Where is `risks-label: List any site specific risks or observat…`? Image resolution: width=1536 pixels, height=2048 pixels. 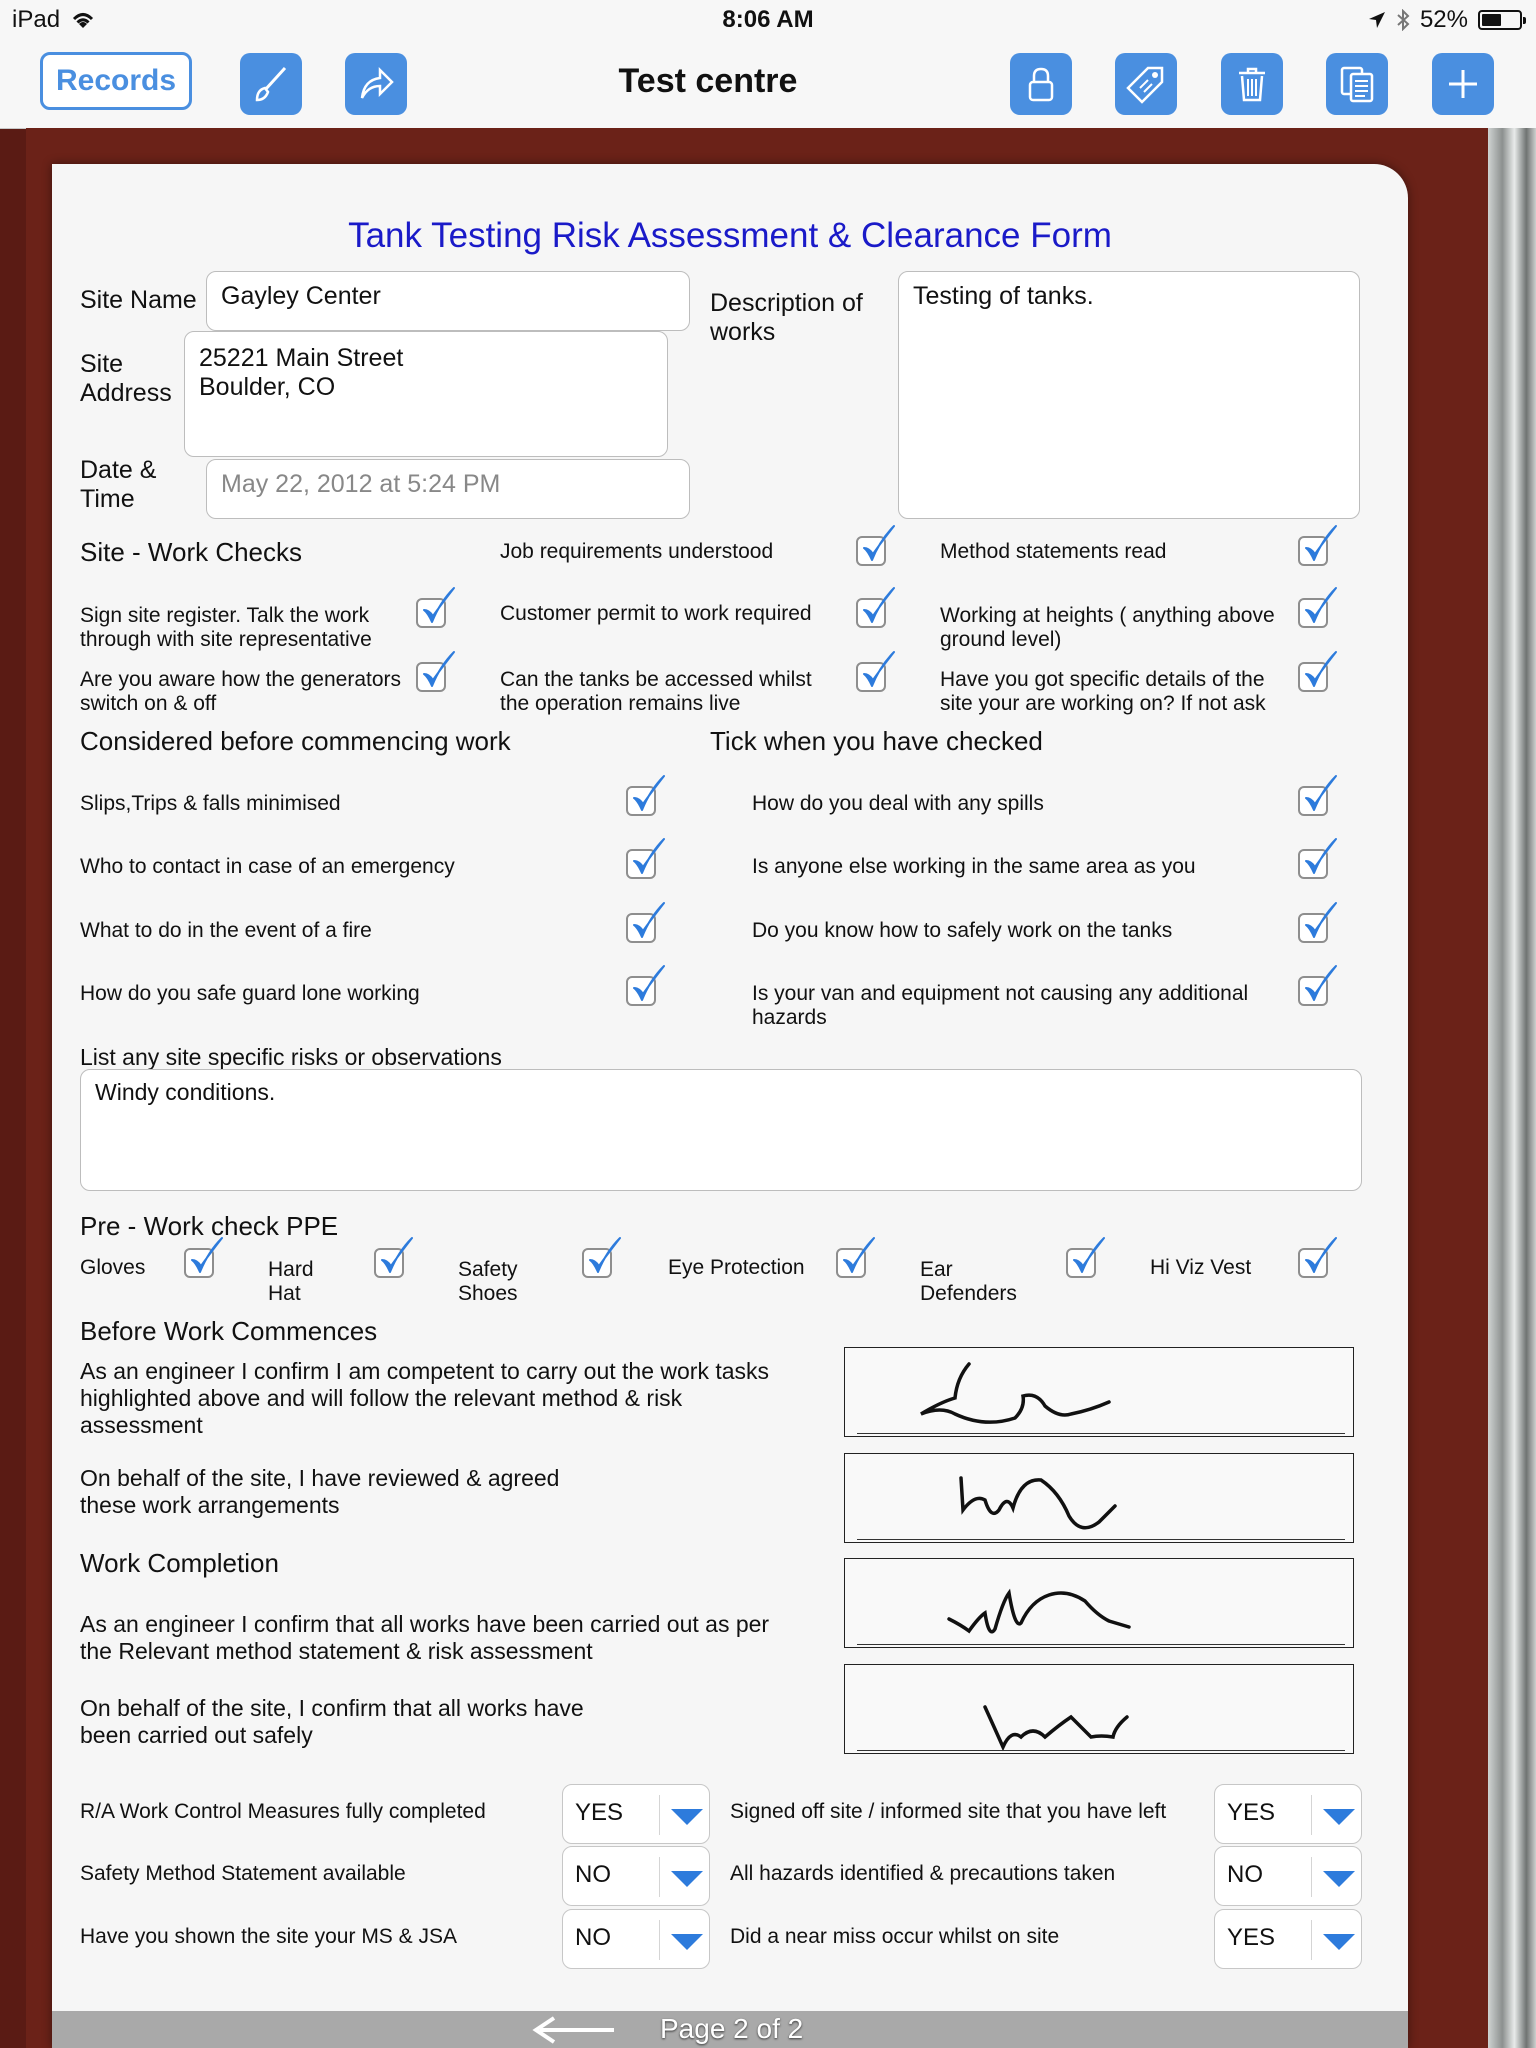 risks-label: List any site specific risks or observat… is located at coordinates (291, 1057).